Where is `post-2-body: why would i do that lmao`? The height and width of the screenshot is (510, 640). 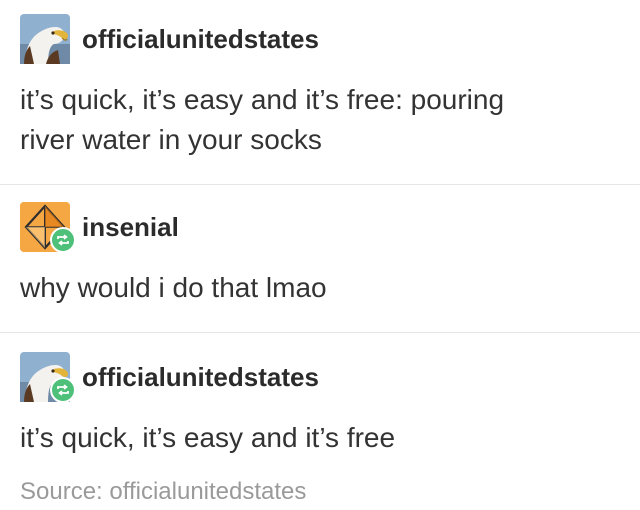
post-2-body: why would i do that lmao is located at coordinates (320, 288).